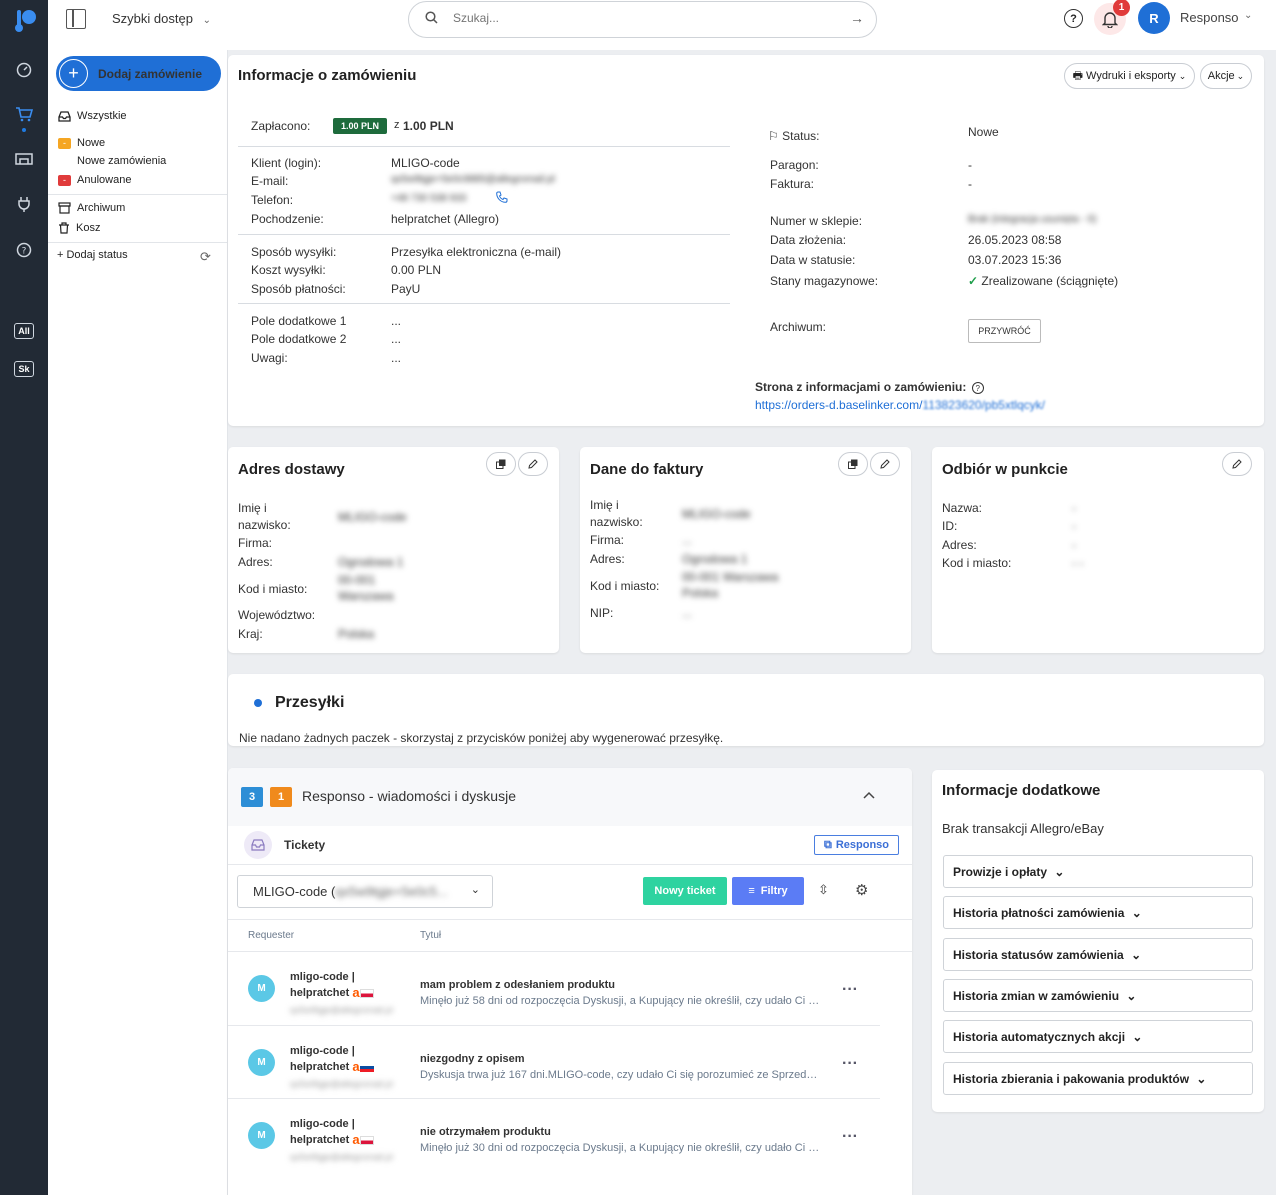  What do you see at coordinates (983, 132) in the screenshot?
I see `status-value: Nowe` at bounding box center [983, 132].